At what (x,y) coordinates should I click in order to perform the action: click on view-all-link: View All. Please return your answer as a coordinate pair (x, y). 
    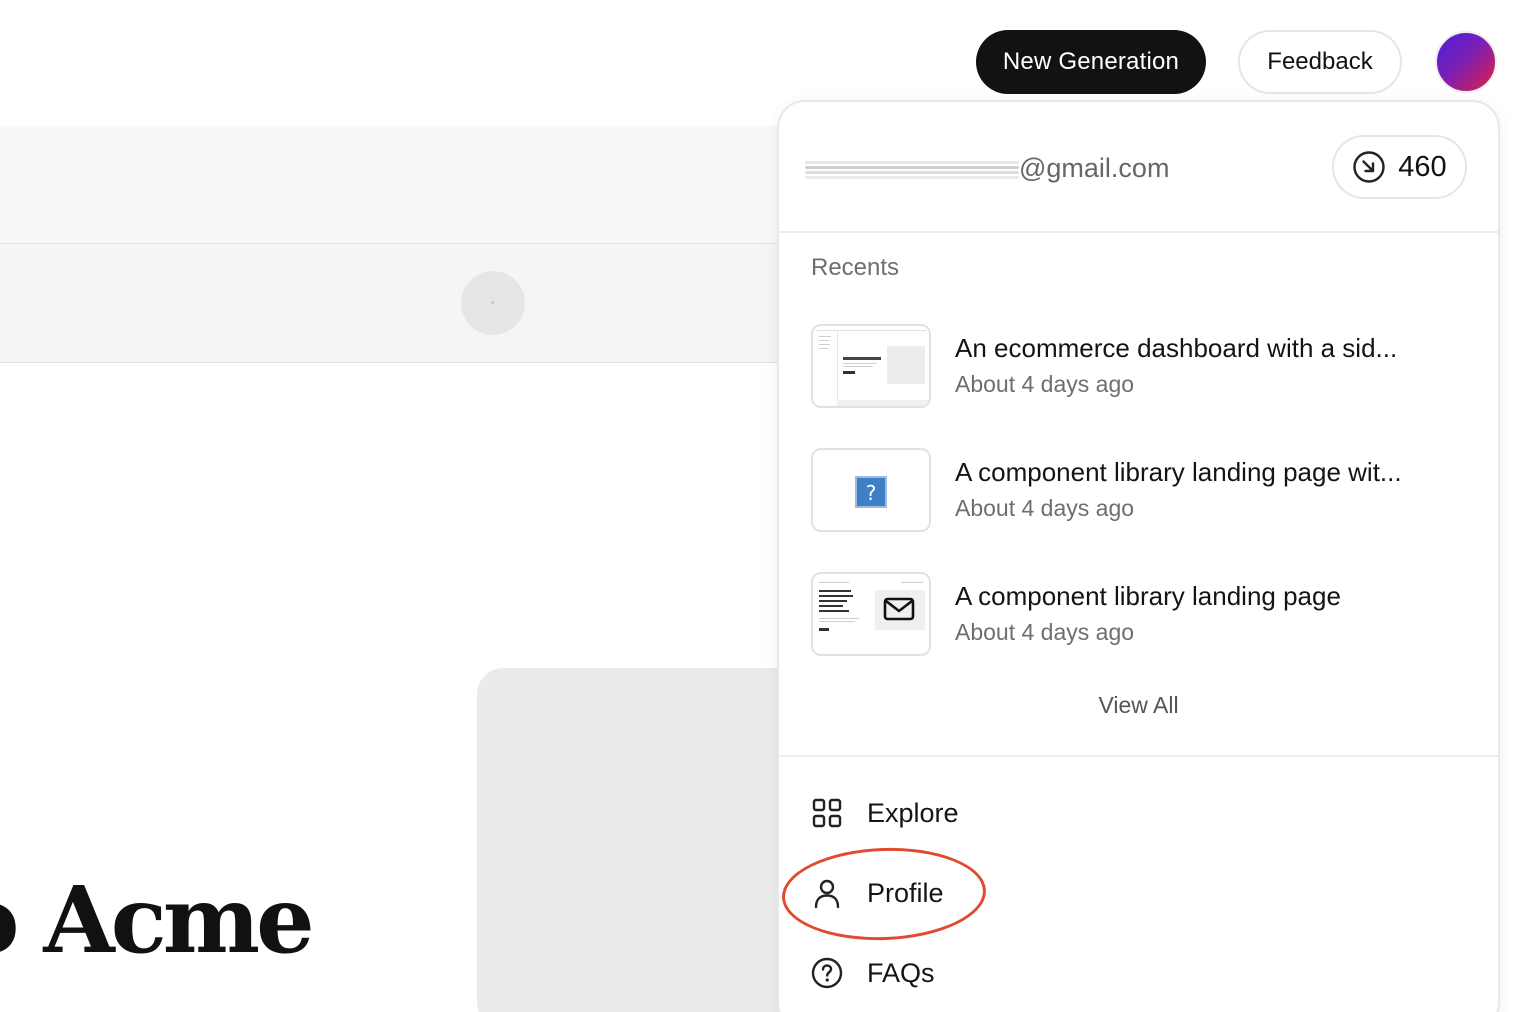
    Looking at the image, I should click on (1138, 705).